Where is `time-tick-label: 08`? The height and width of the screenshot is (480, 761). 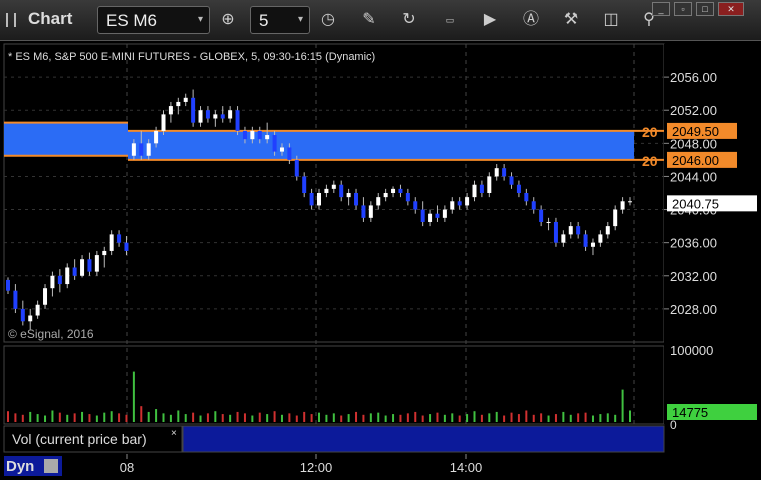 time-tick-label: 08 is located at coordinates (127, 467).